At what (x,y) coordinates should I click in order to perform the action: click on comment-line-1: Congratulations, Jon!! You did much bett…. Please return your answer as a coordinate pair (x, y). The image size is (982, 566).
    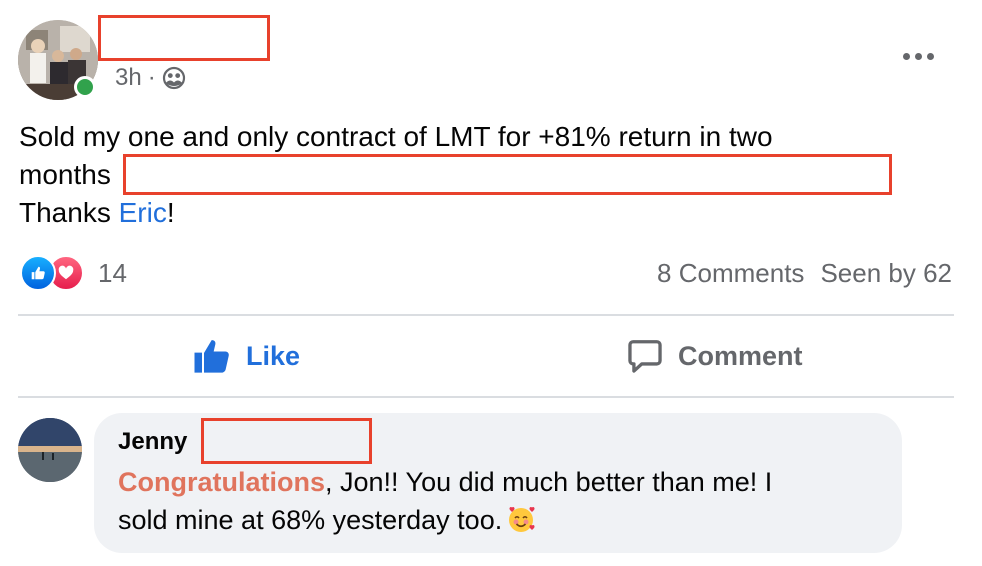
    Looking at the image, I should click on (503, 482).